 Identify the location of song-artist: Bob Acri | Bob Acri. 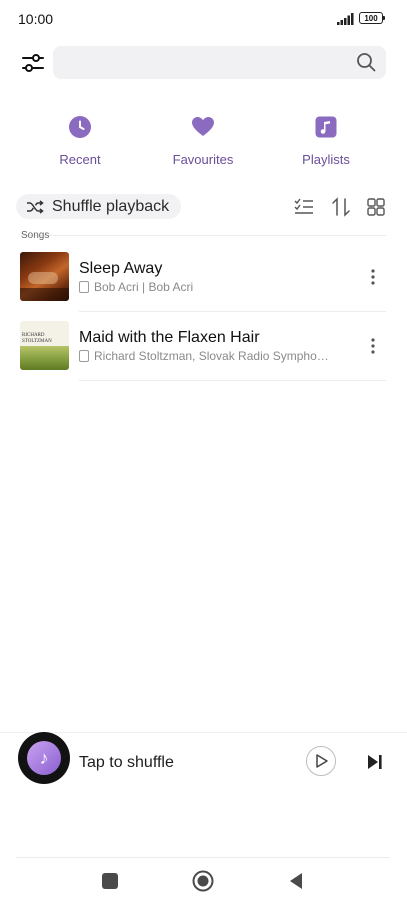
(136, 287).